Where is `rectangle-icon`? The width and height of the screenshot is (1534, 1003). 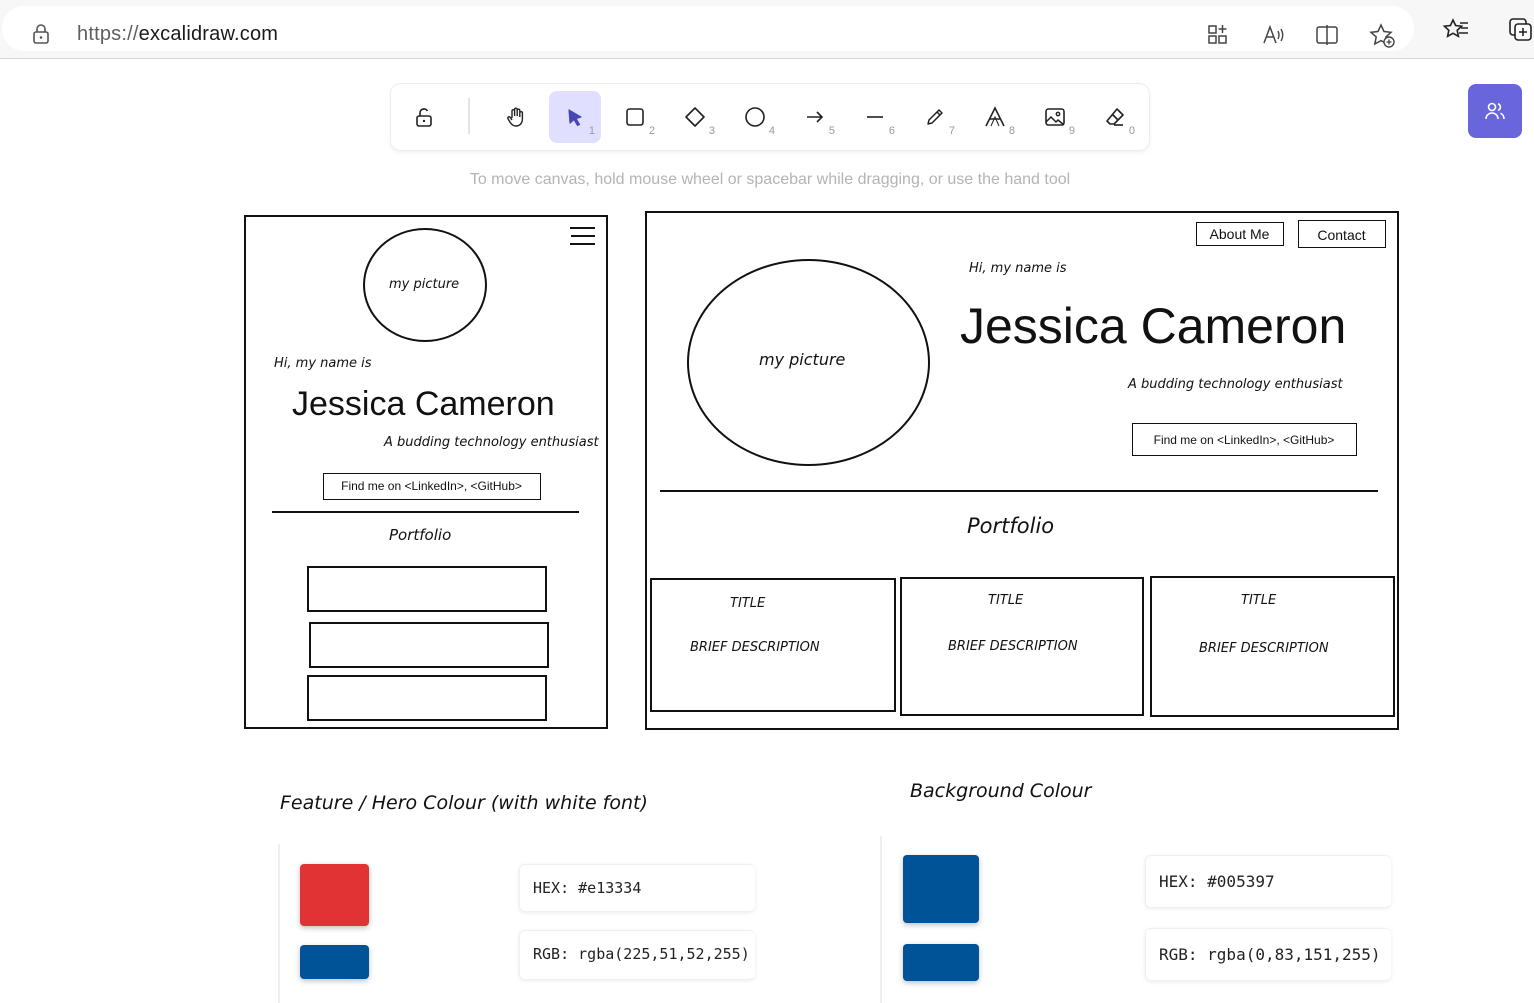
rectangle-icon is located at coordinates (635, 117).